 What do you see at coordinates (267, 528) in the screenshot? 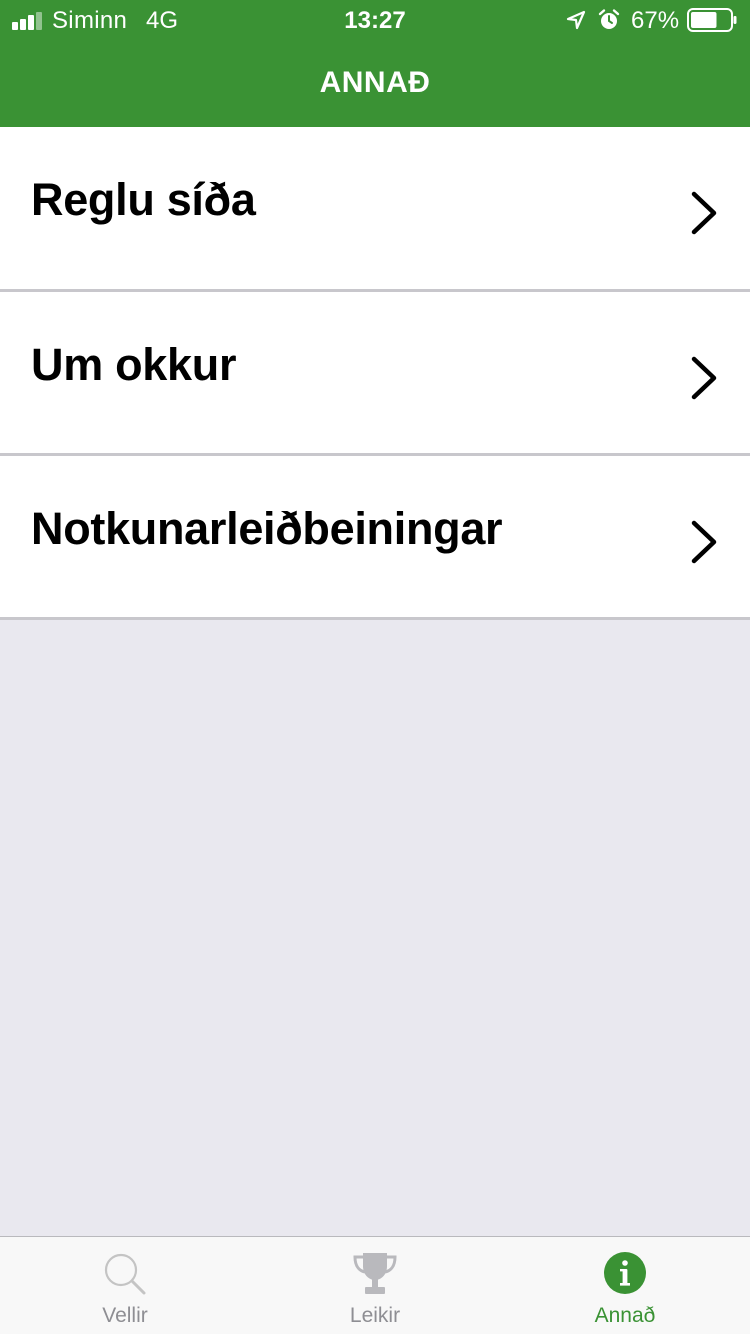
I see `menu-item-label: Notkunarleiðbeiningar` at bounding box center [267, 528].